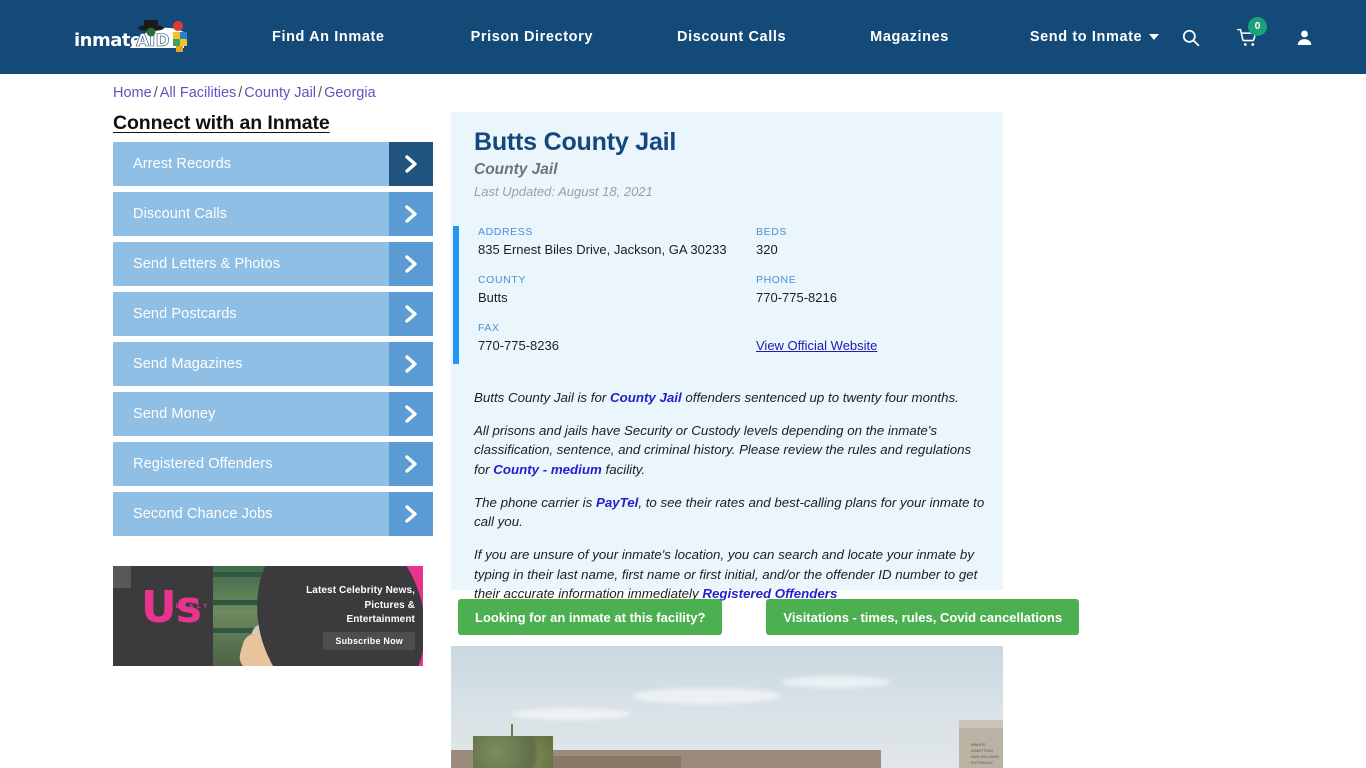 This screenshot has width=1366, height=768. What do you see at coordinates (767, 249) in the screenshot?
I see `detail-value: 320` at bounding box center [767, 249].